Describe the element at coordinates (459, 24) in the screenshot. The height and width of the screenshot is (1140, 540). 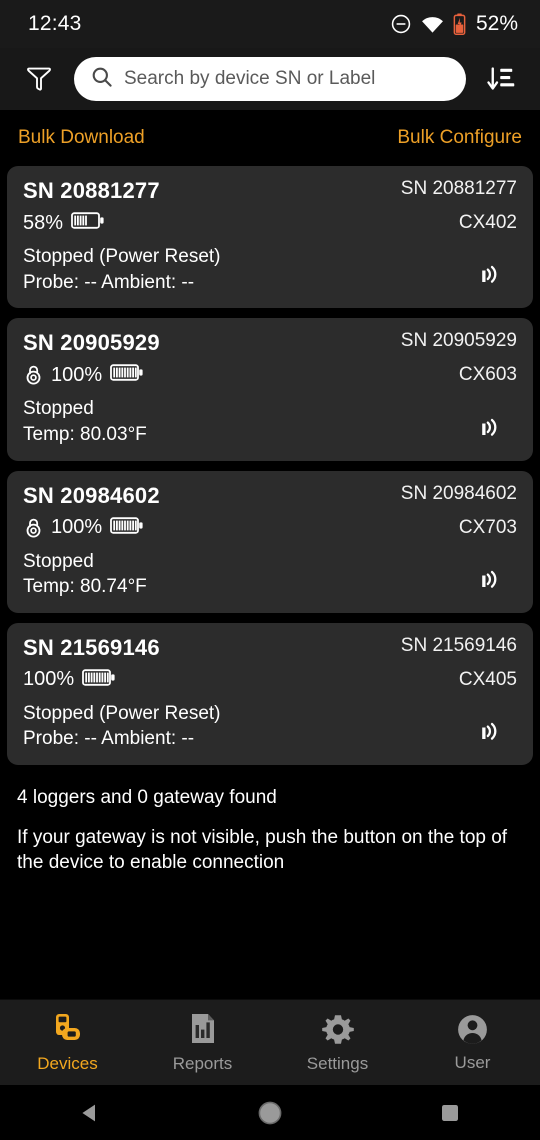
I see `battery-icon` at that location.